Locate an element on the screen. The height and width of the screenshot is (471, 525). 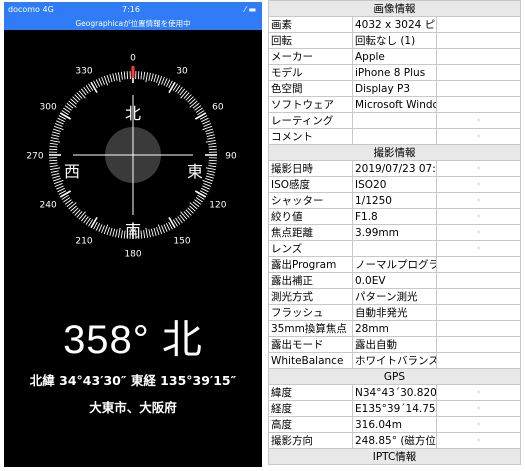
property-value: ノーマルプログラム is located at coordinates (394, 264).